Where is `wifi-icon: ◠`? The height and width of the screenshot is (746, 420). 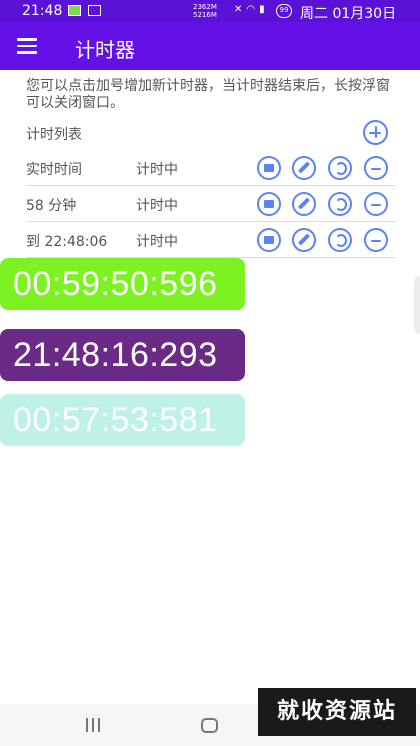
wifi-icon: ◠ is located at coordinates (253, 9).